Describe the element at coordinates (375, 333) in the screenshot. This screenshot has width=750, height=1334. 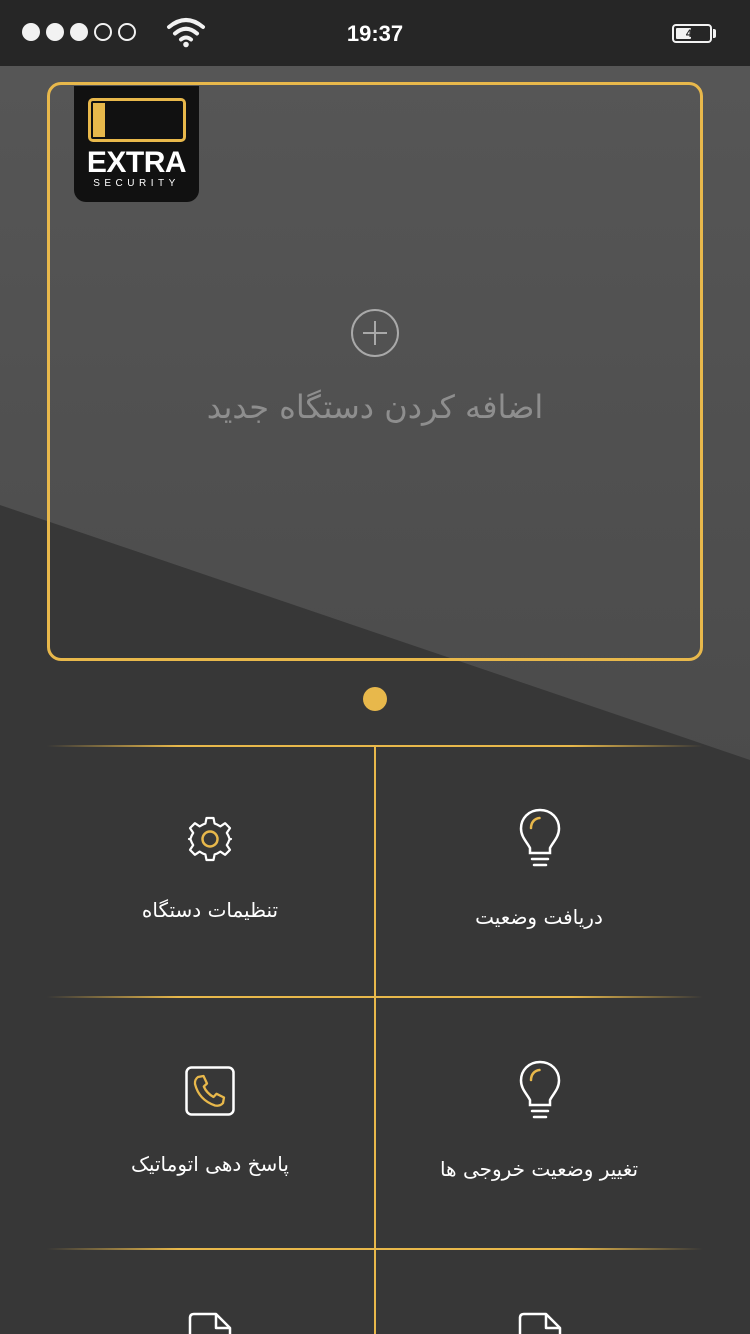
I see `plus-circle-icon` at that location.